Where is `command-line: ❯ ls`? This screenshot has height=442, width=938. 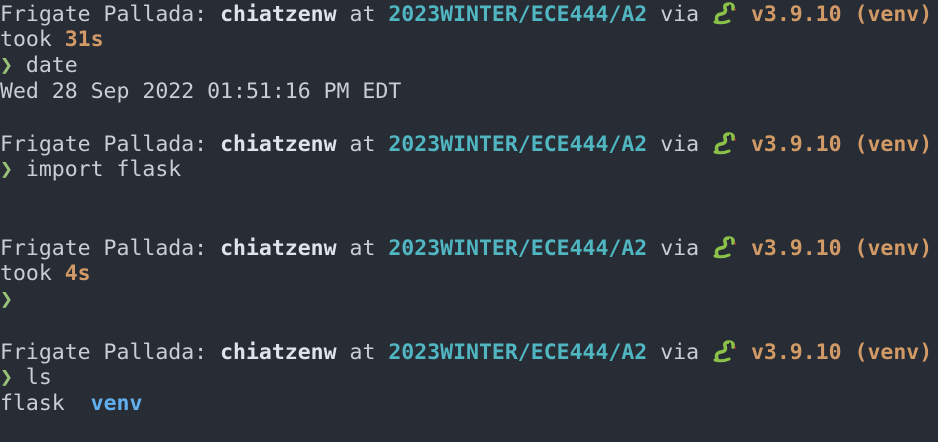 command-line: ❯ ls is located at coordinates (469, 378).